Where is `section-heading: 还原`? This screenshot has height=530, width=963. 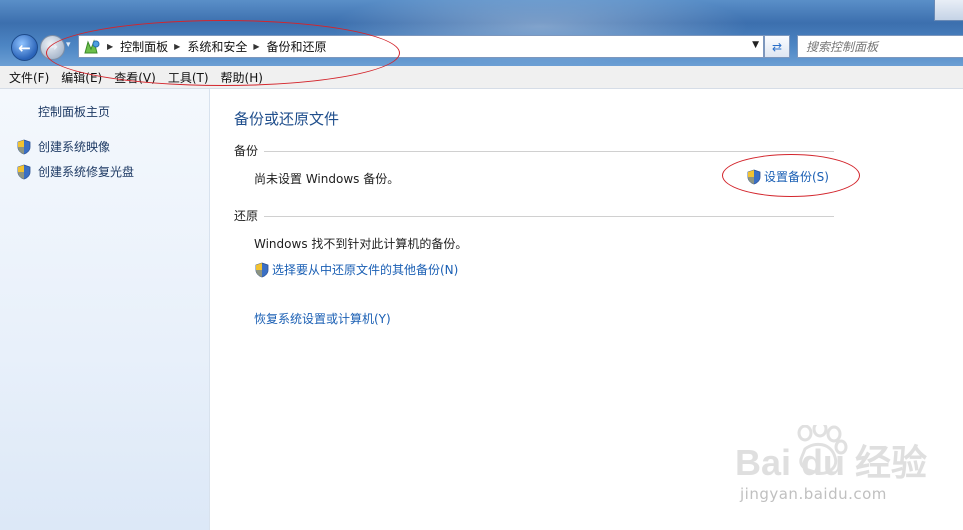
section-heading: 还原 is located at coordinates (246, 216).